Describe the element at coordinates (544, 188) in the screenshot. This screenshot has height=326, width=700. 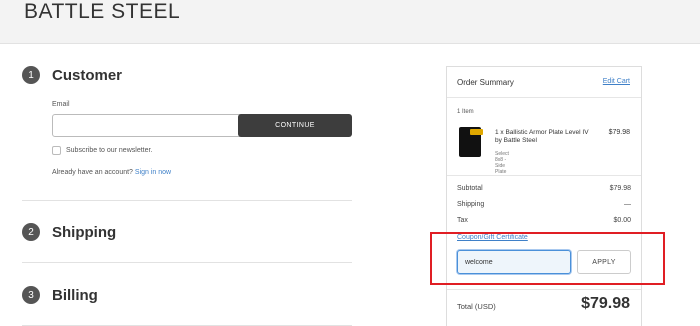
I see `subtotal-row: Subtotal $79.98` at that location.